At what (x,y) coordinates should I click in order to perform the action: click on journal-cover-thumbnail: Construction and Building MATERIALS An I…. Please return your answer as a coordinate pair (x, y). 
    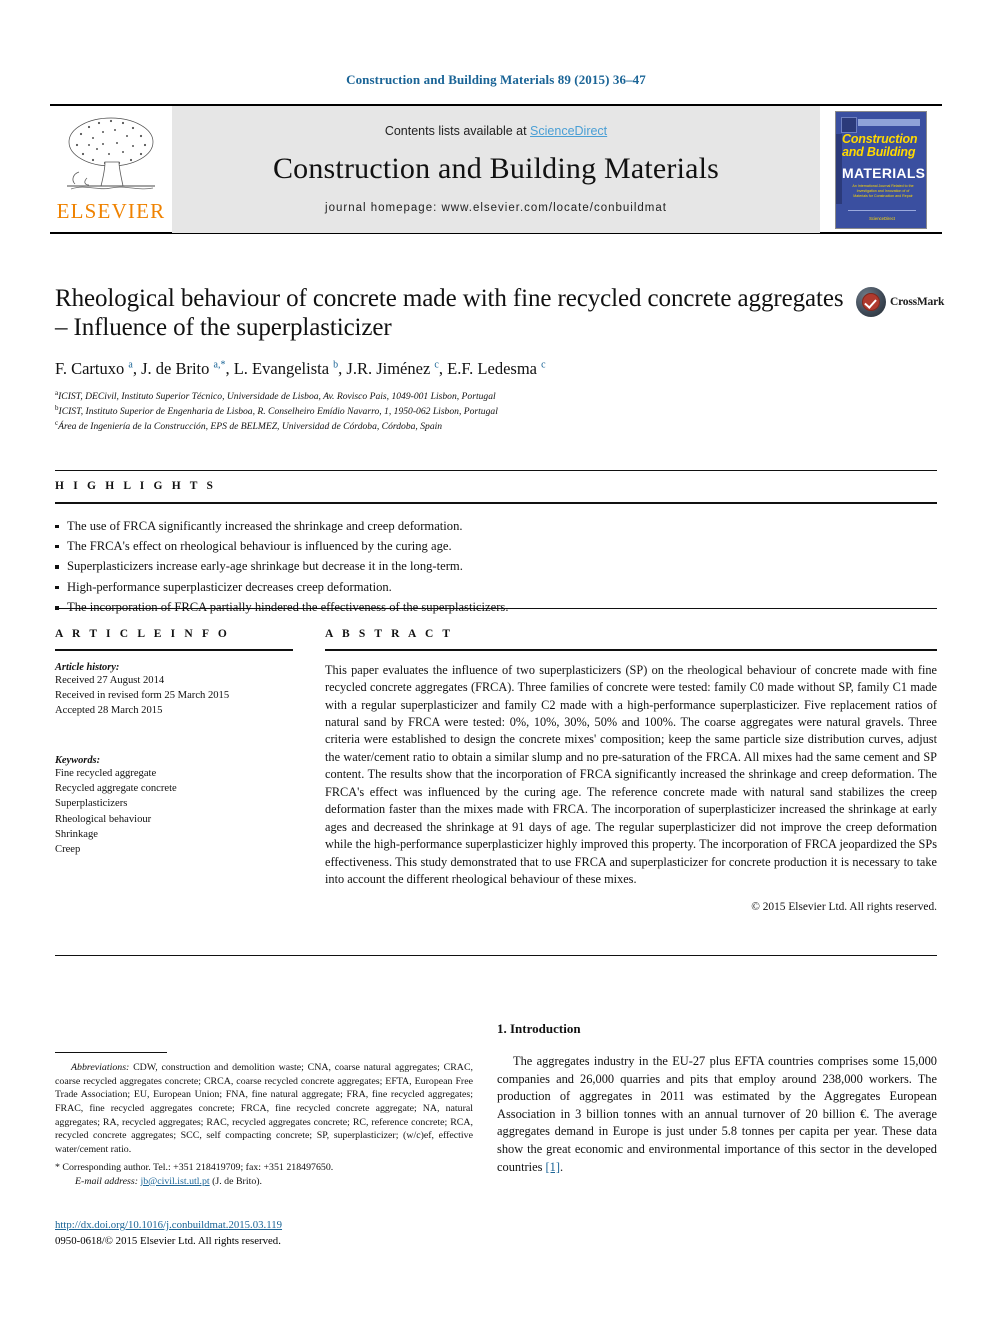
    Looking at the image, I should click on (881, 169).